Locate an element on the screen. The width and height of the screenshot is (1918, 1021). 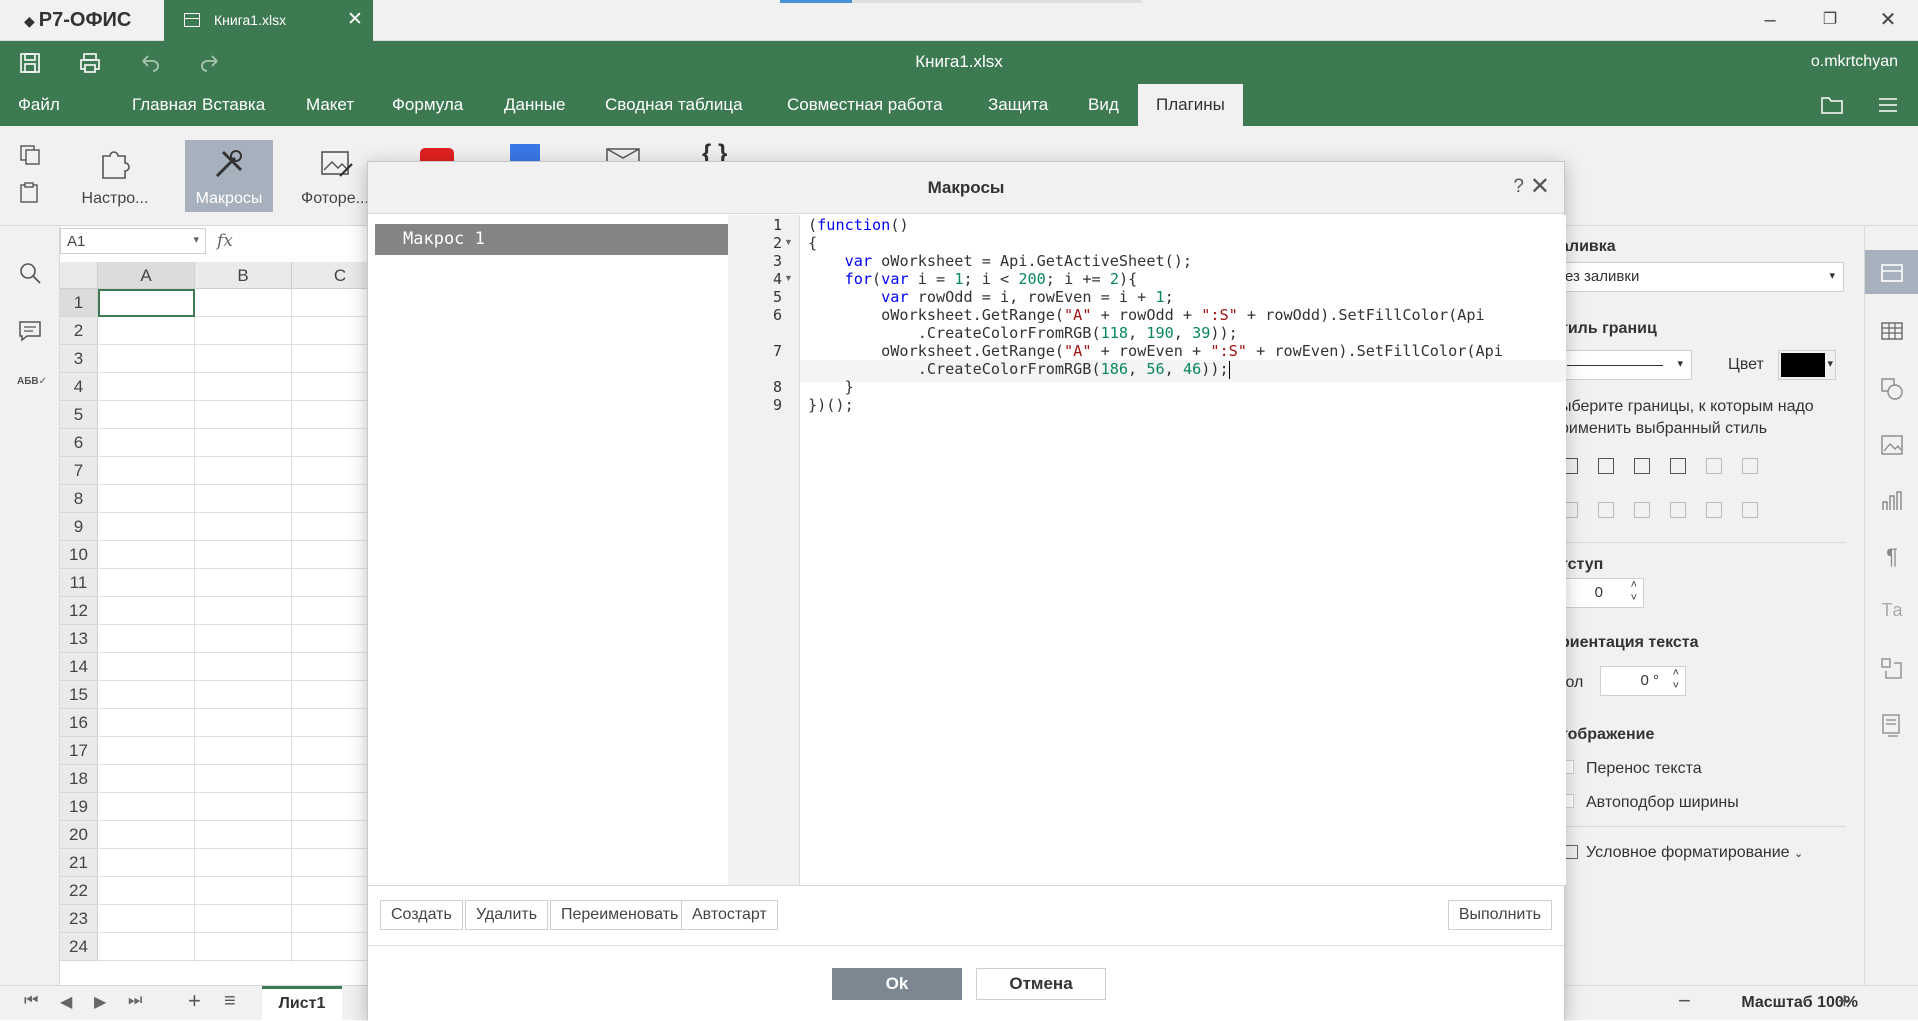
autofit-label: Автоподбор ширины is located at coordinates (1662, 803).